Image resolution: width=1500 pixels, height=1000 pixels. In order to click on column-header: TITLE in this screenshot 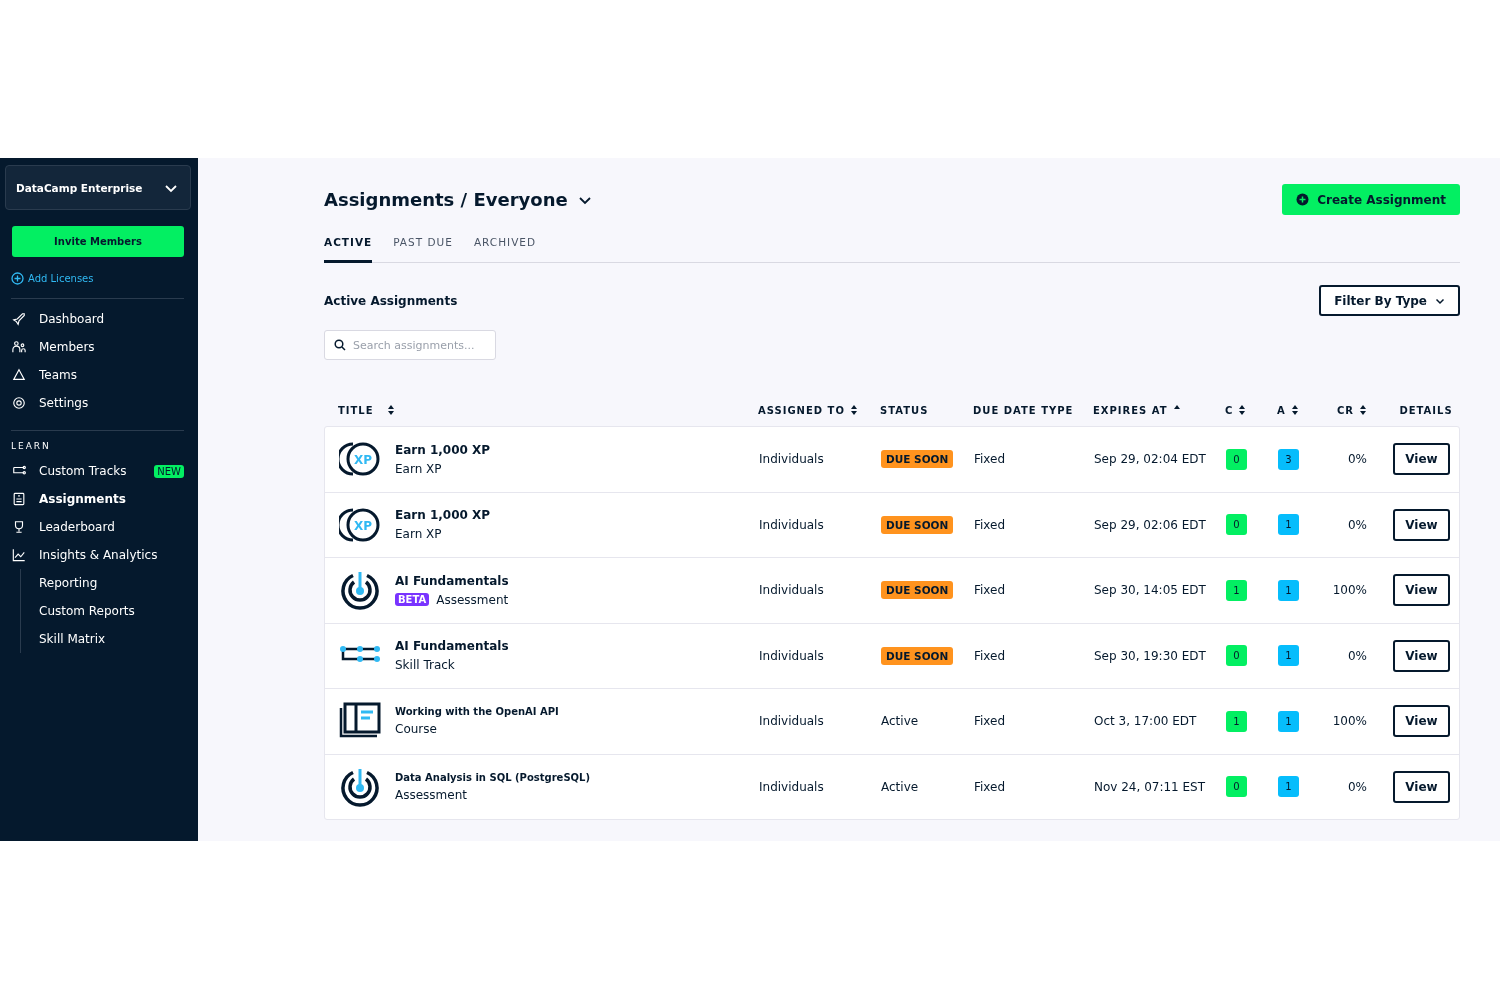, I will do `click(356, 410)`.